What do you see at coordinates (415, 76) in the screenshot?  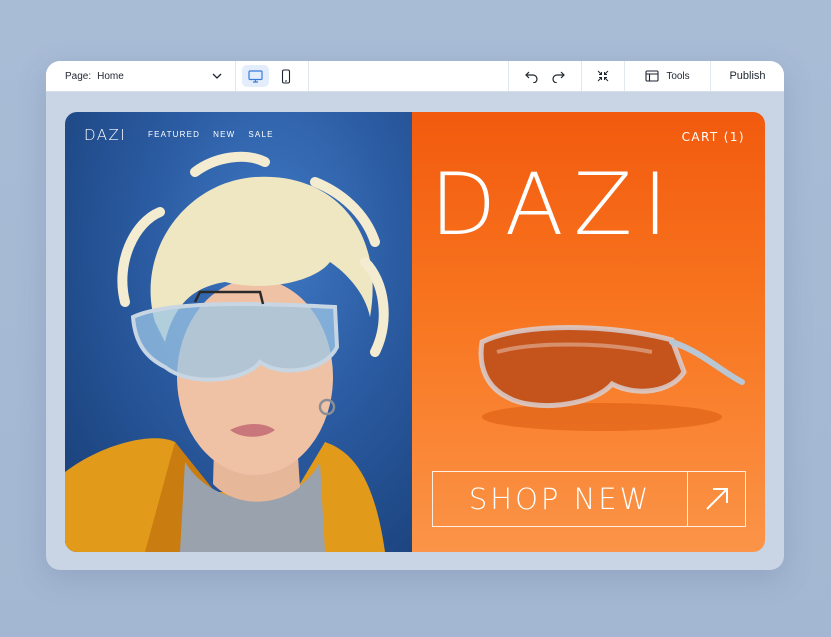 I see `editor-toolbar: Page: Home Tools Publish` at bounding box center [415, 76].